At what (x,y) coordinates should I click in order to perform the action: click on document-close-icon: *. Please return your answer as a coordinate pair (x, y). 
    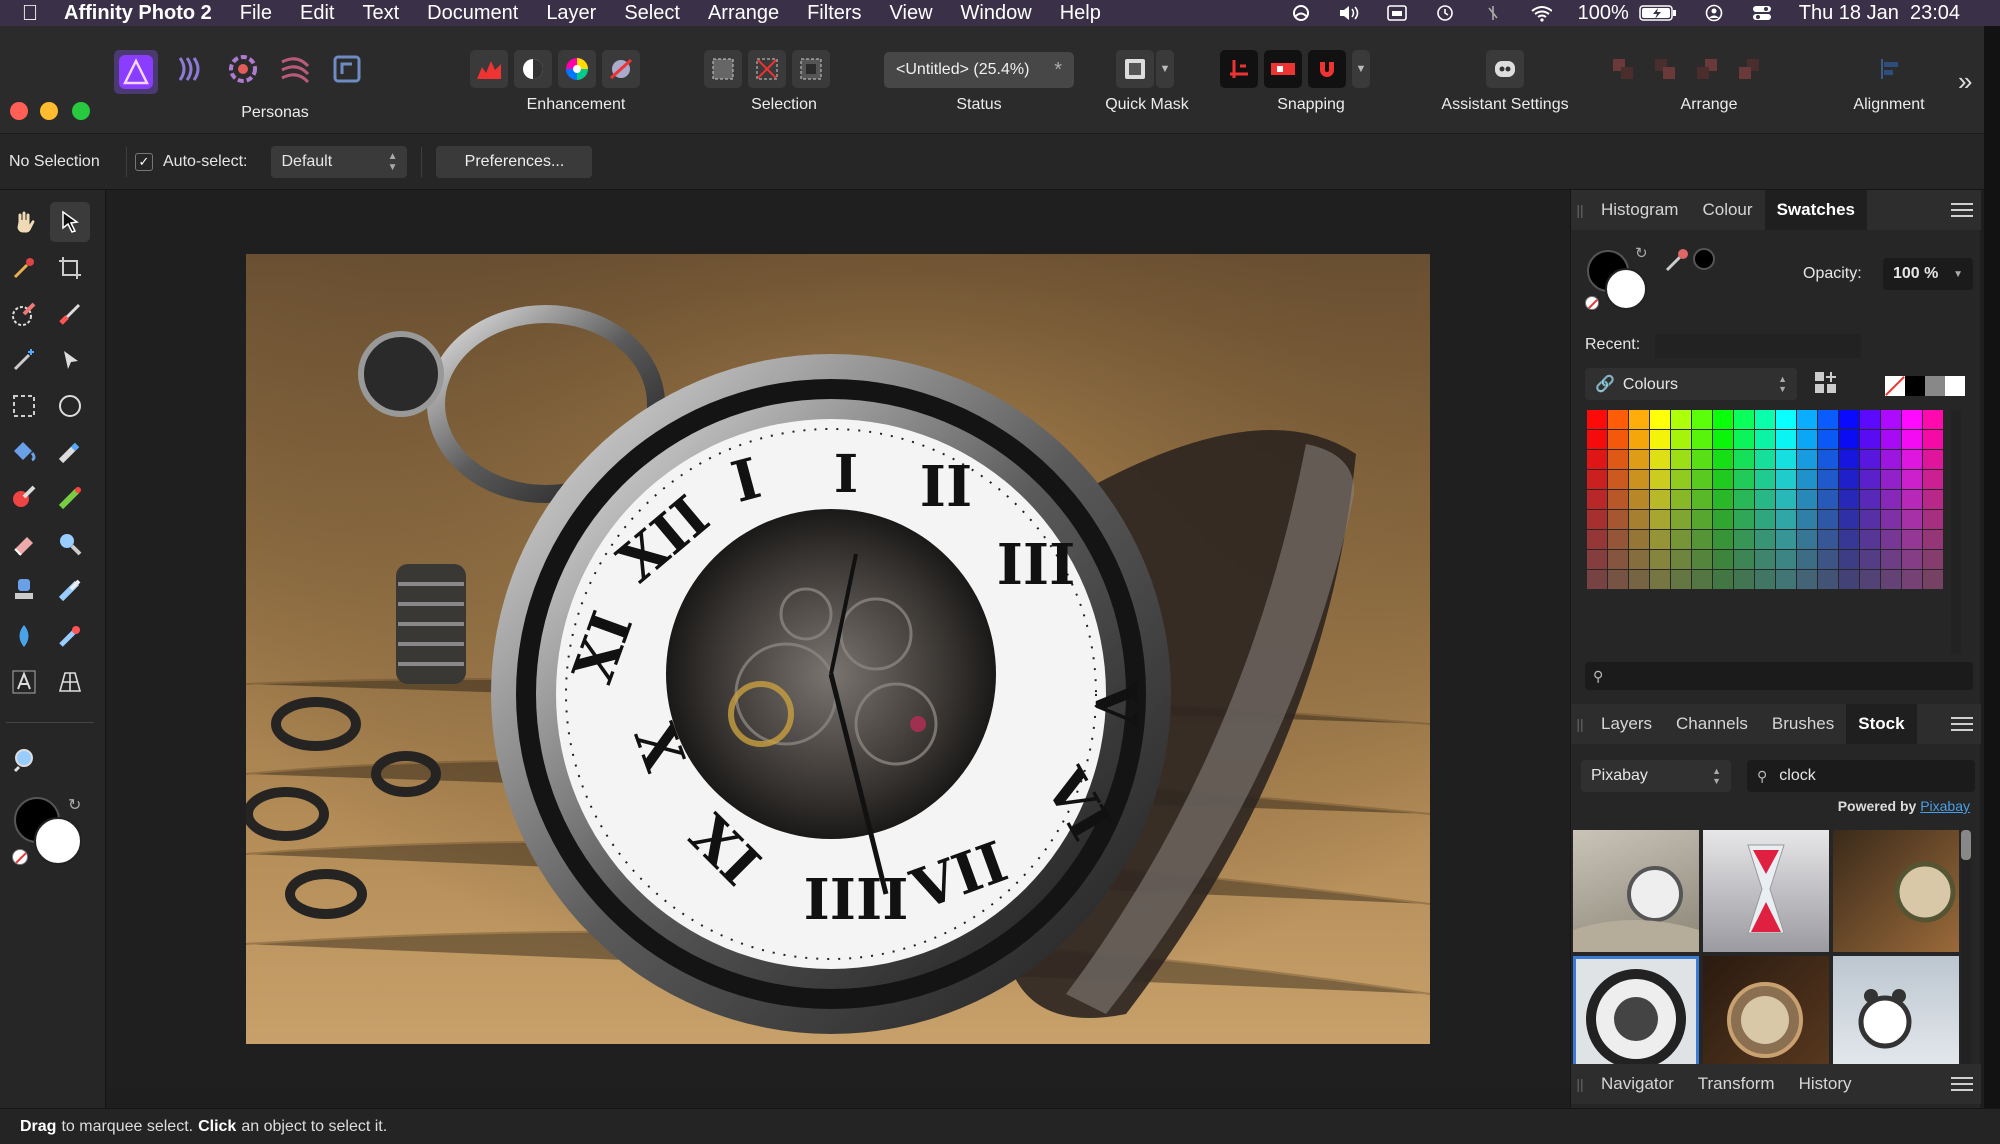
    Looking at the image, I should click on (1058, 70).